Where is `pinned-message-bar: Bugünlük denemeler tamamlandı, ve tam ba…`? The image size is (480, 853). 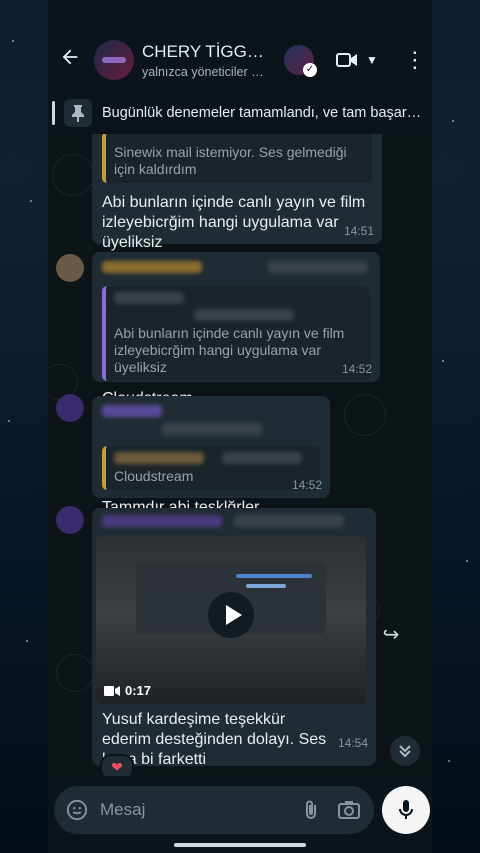 pinned-message-bar: Bugünlük denemeler tamamlandı, ve tam ba… is located at coordinates (240, 113).